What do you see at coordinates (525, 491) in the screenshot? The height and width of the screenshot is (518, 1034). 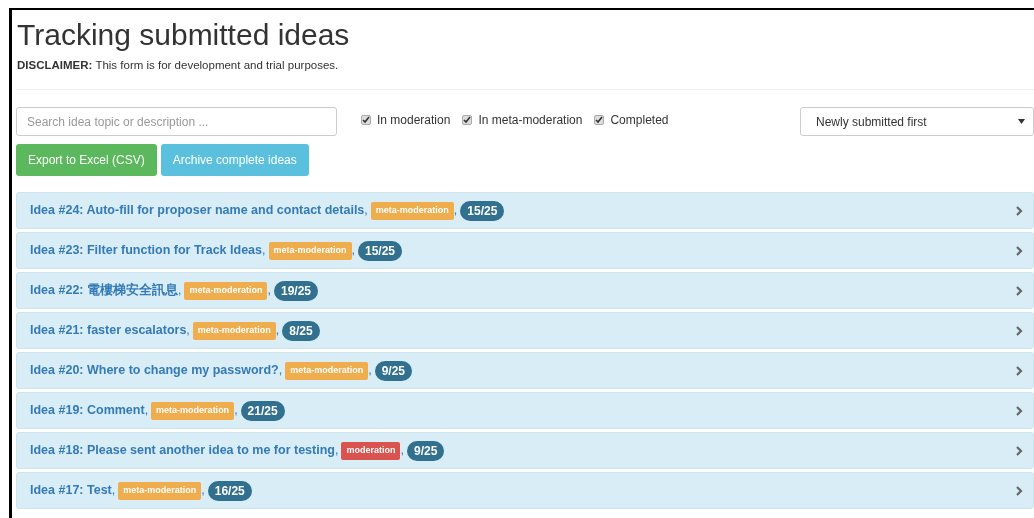 I see `idea-row: Idea #17: Test, meta-moderation , 16/25` at bounding box center [525, 491].